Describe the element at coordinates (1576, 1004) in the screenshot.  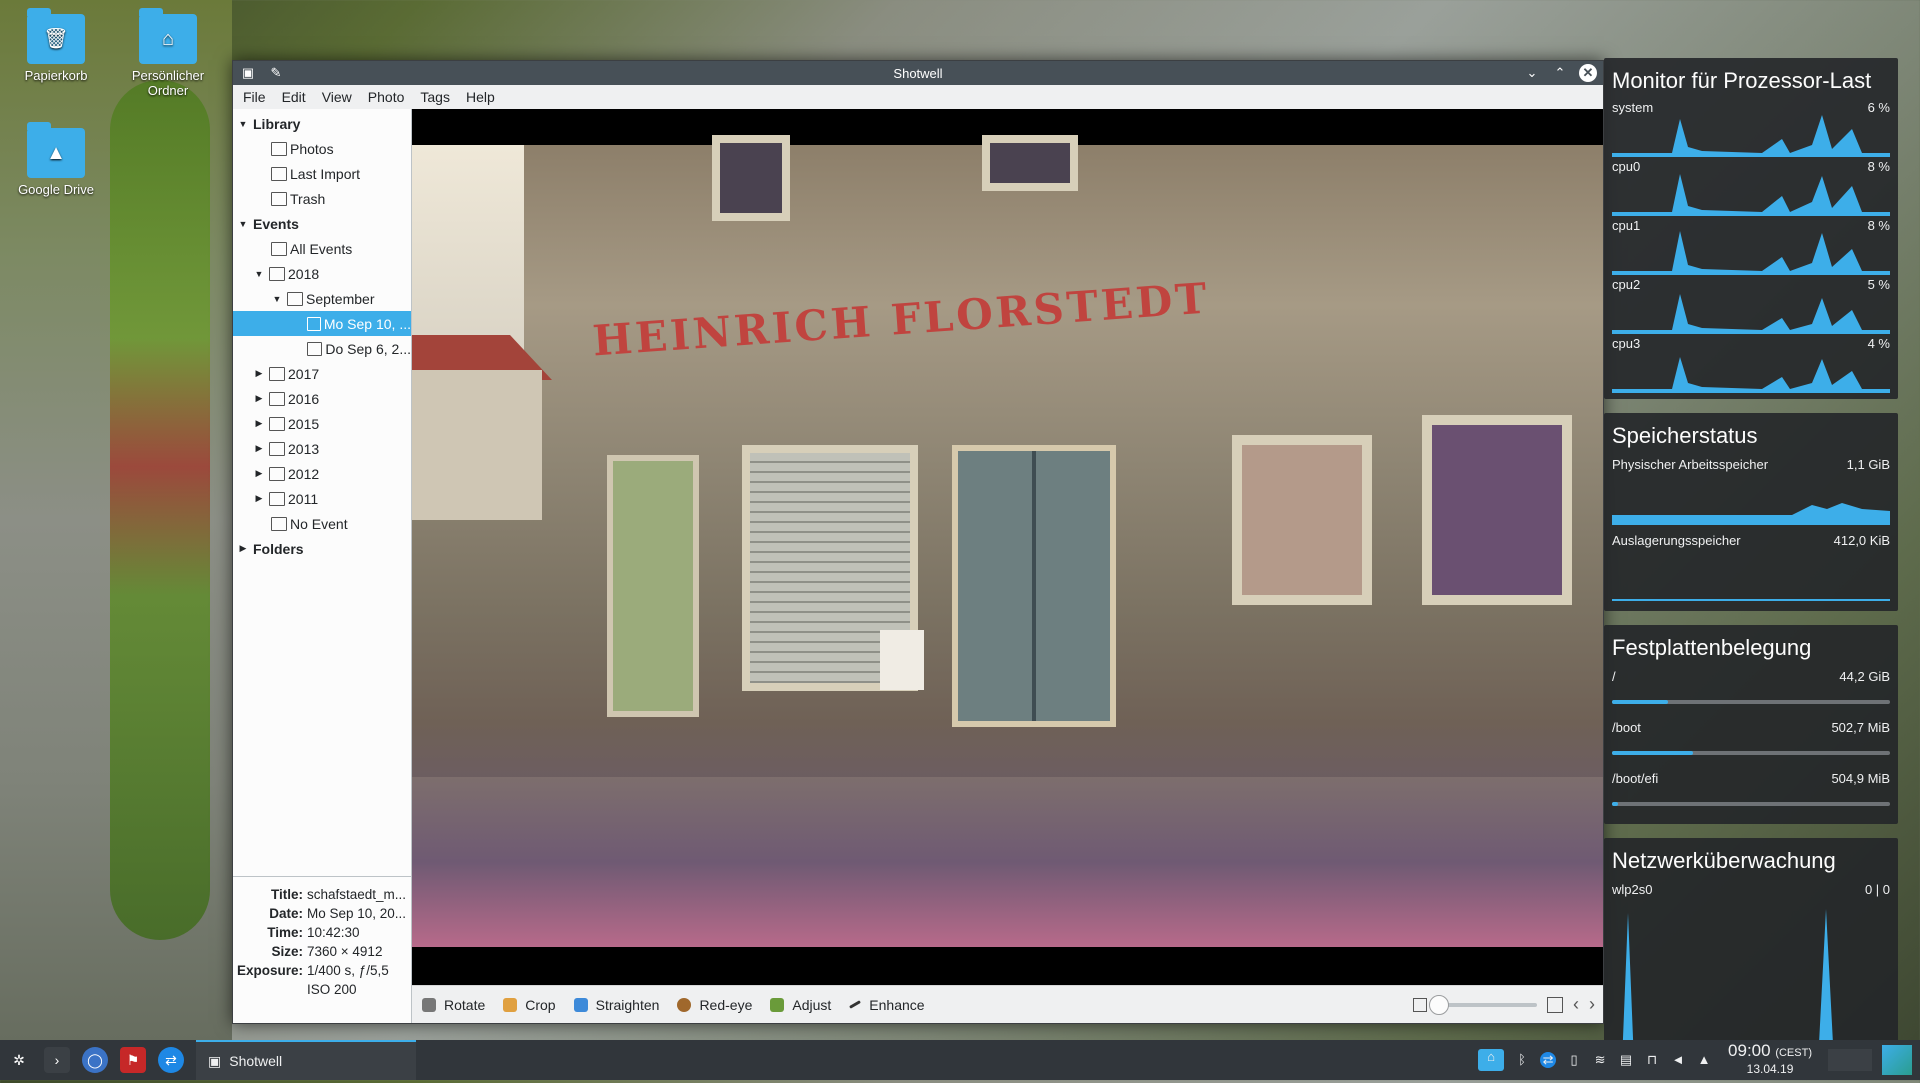
I see `previous-photo-icon: ‹` at that location.